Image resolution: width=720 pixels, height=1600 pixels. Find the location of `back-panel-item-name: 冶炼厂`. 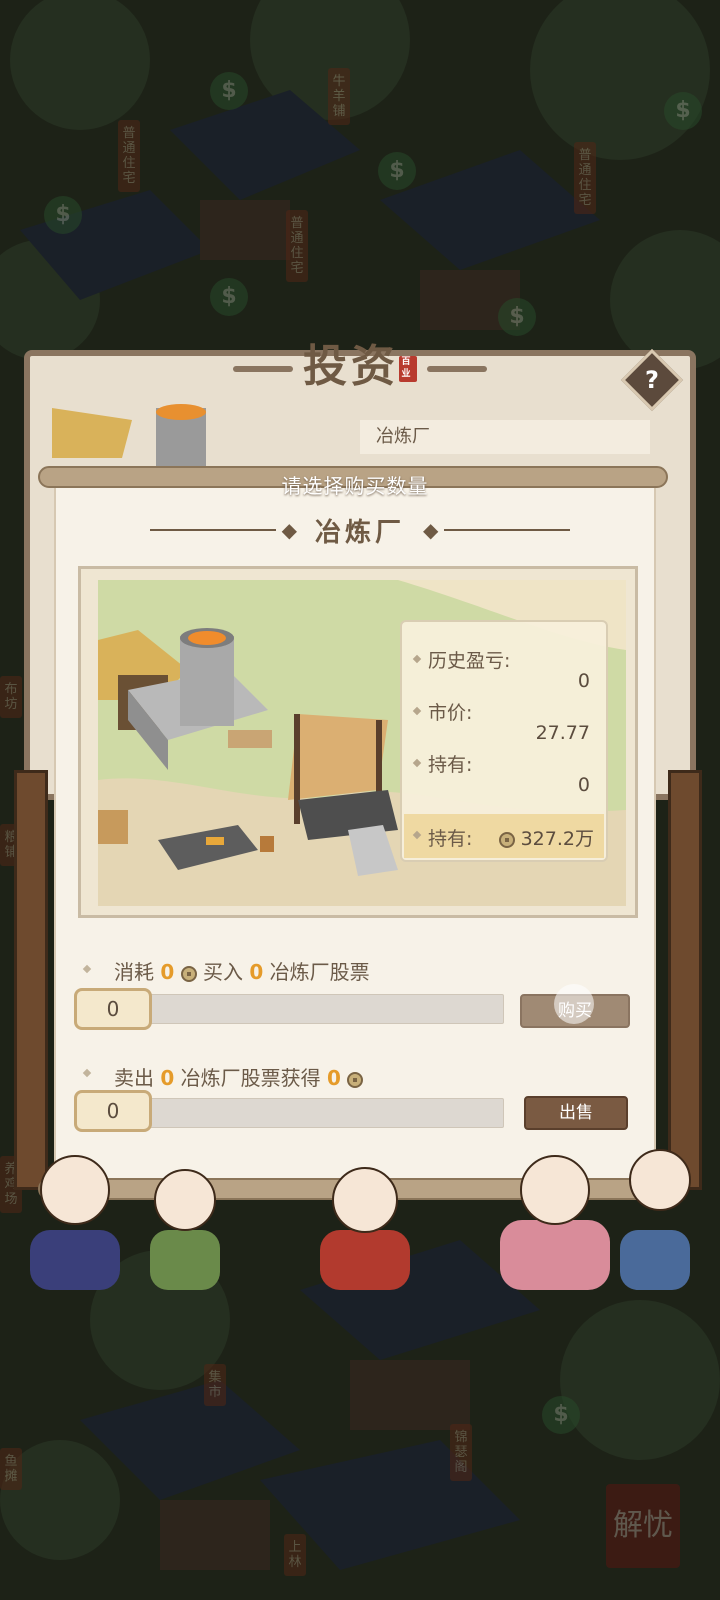

back-panel-item-name: 冶炼厂 is located at coordinates (505, 437).